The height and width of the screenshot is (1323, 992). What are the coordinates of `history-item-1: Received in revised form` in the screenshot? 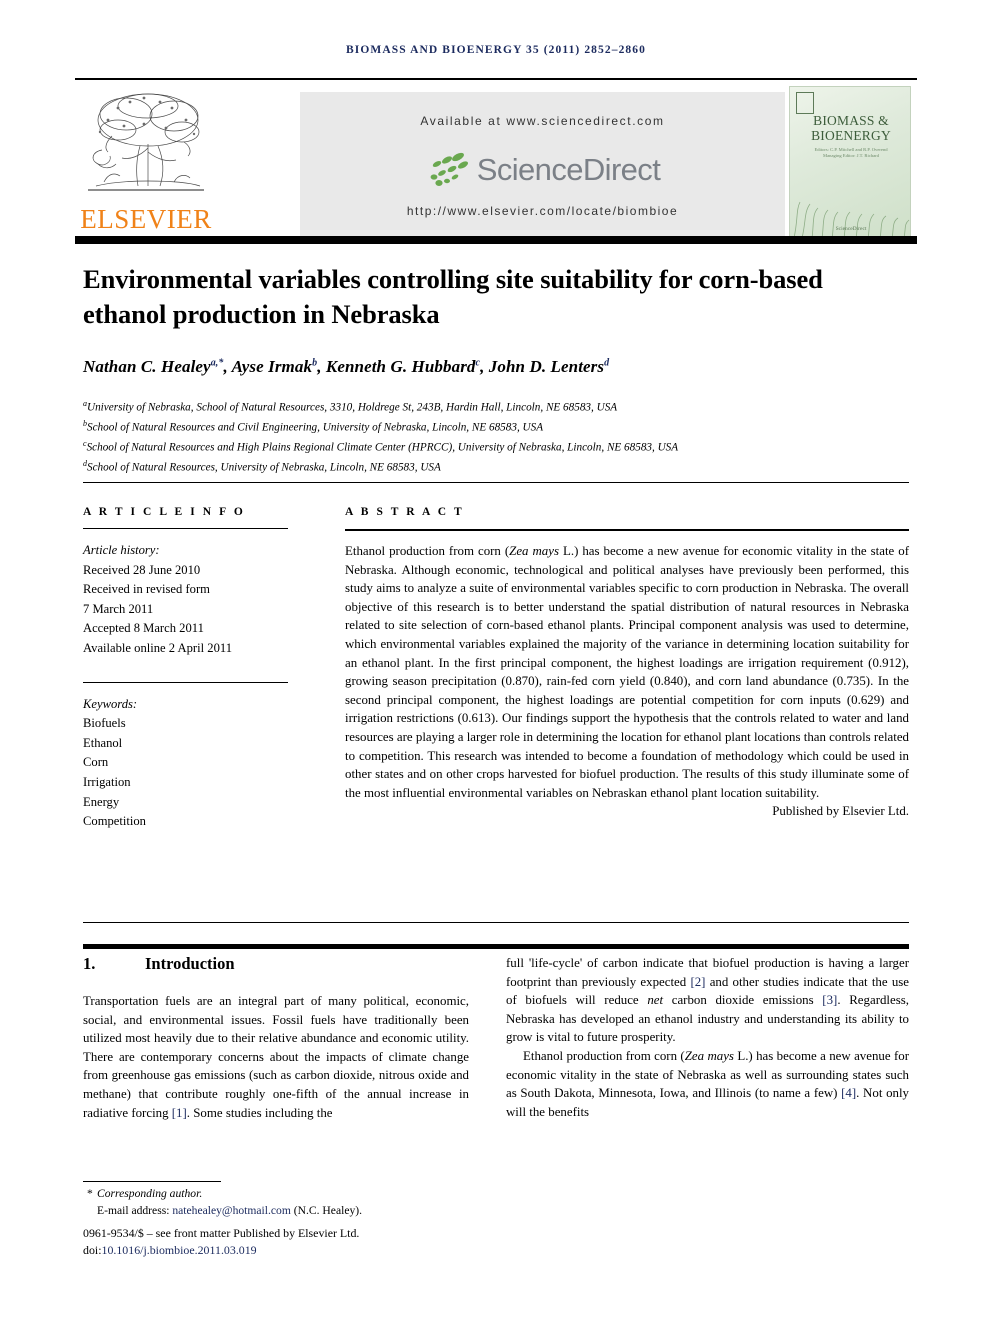 It's located at (146, 589).